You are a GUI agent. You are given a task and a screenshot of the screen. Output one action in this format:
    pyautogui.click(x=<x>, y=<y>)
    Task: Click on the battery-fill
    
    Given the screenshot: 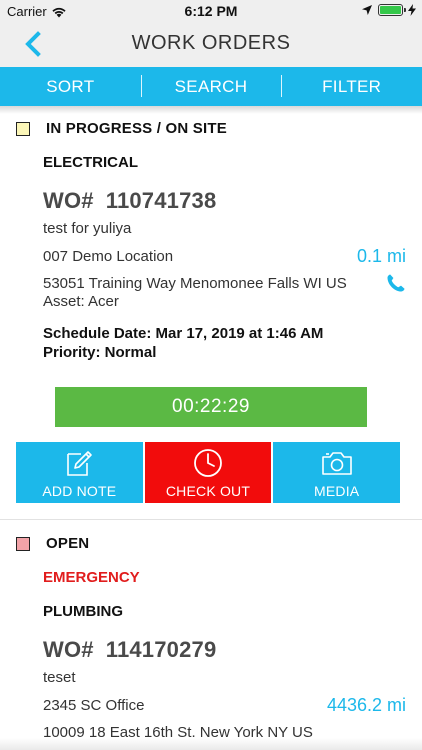 What is the action you would take?
    pyautogui.click(x=390, y=10)
    